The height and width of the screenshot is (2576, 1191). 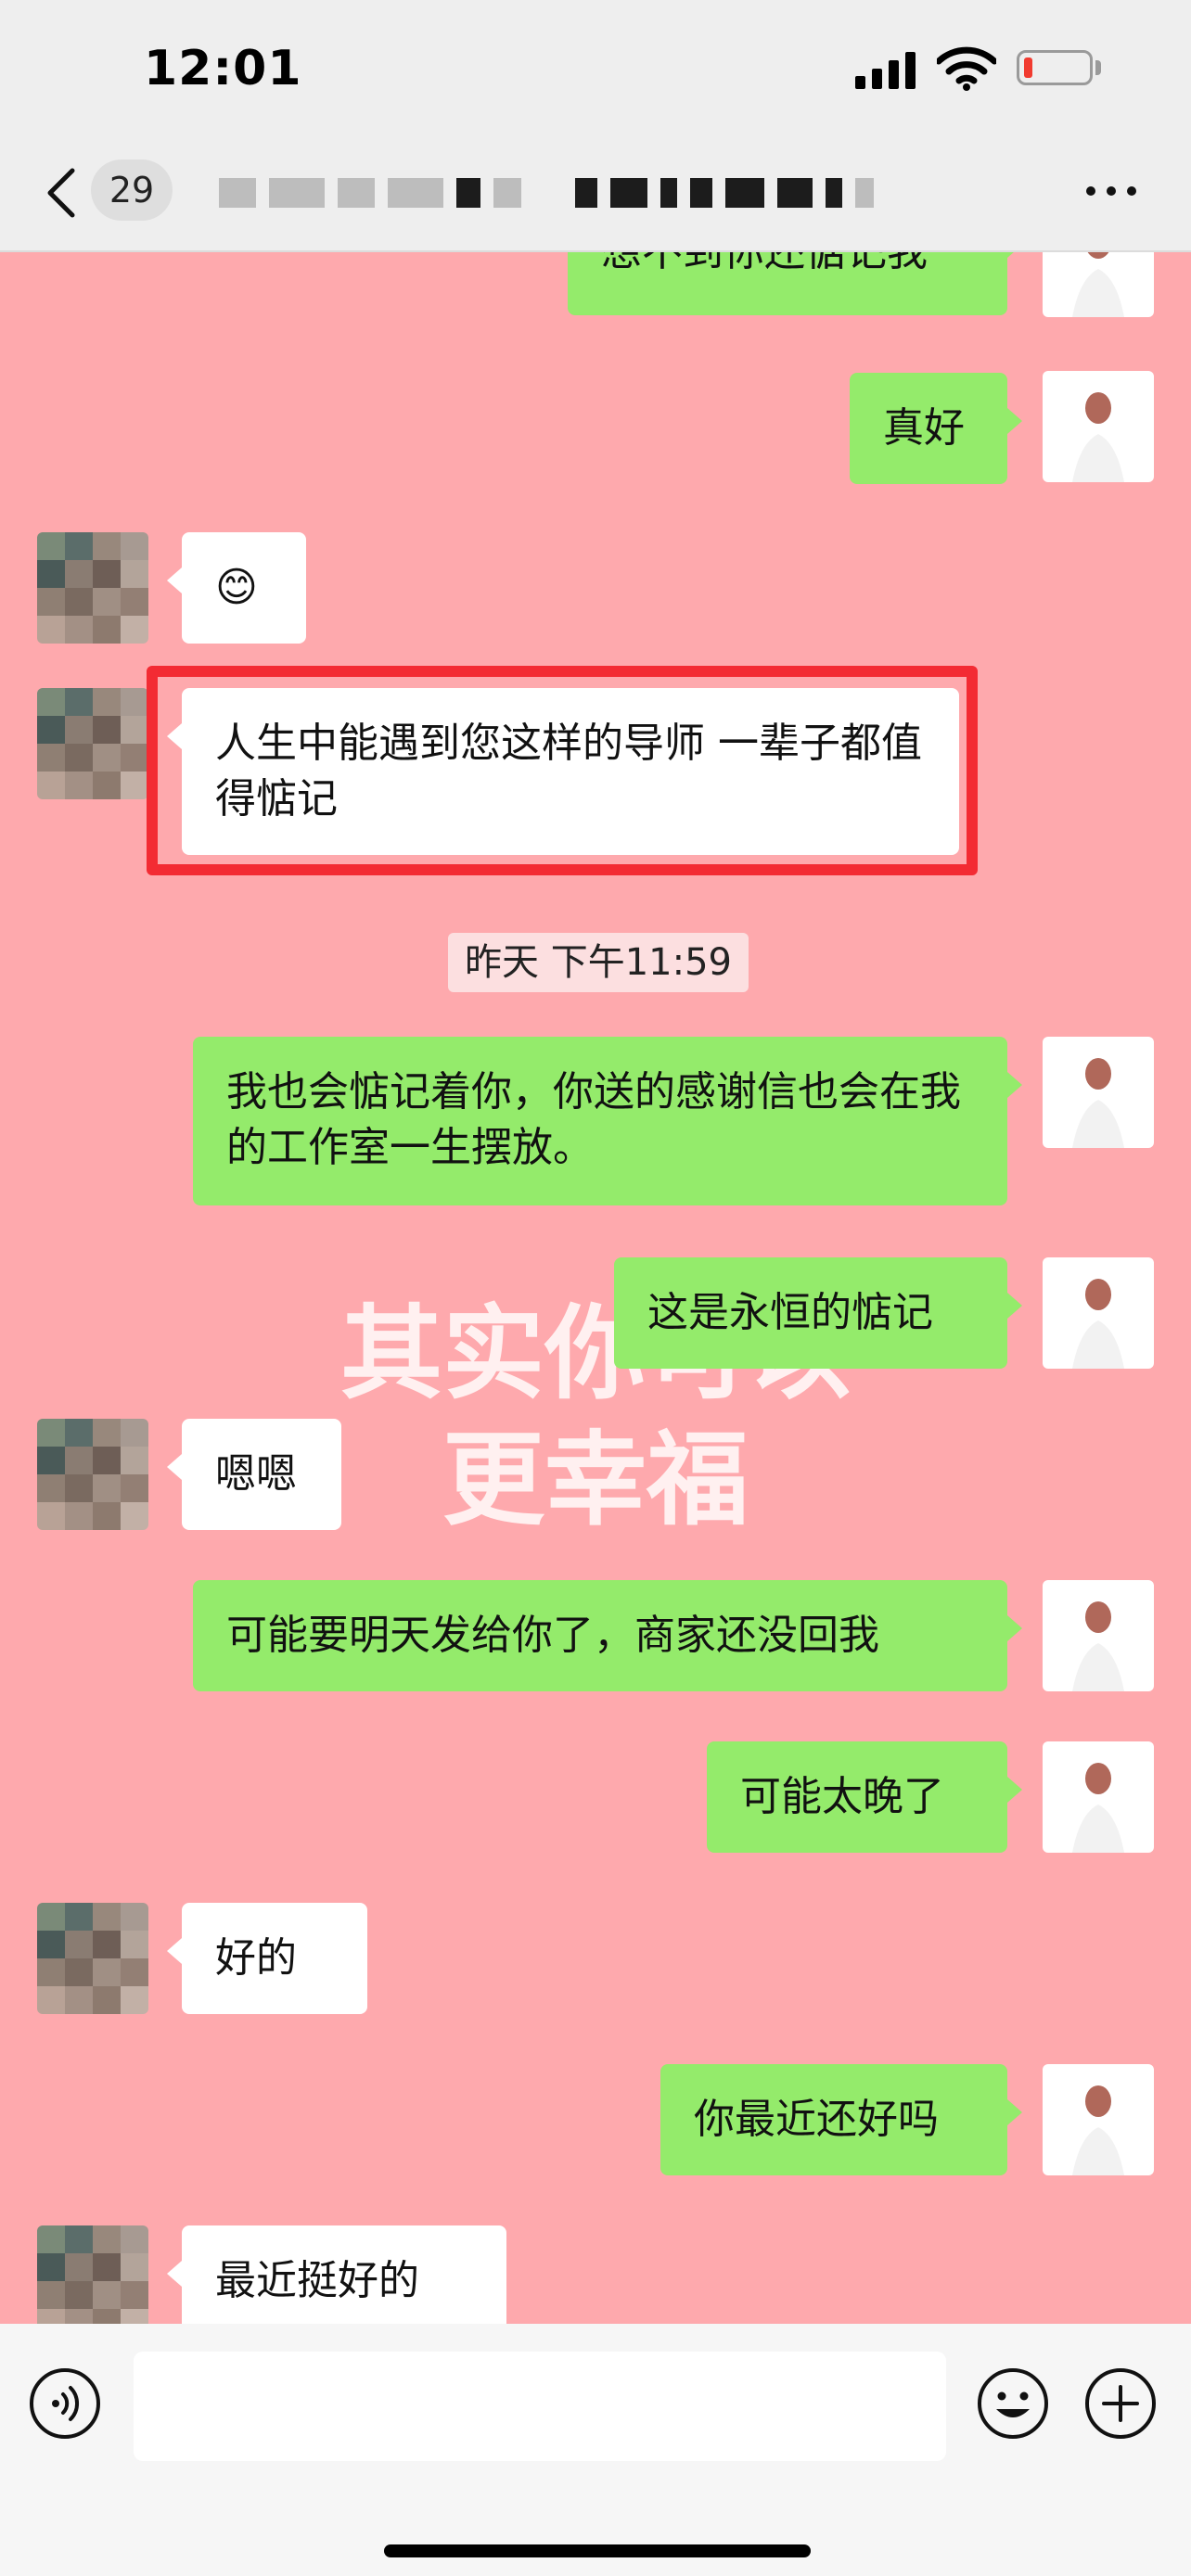 I want to click on message-bubble-self: 我也会惦记着你，你送的感谢信也会在我的工作室一生摆放。, so click(x=607, y=1121).